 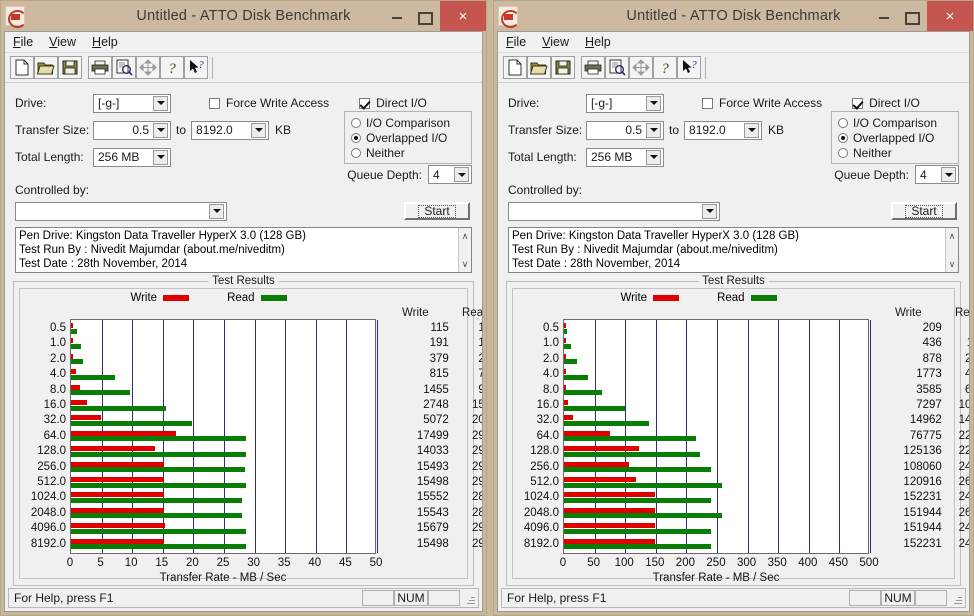 I want to click on chart-x-axis: 0 50 100 150 200 250 300 350 400 450 500, so click(x=719, y=564).